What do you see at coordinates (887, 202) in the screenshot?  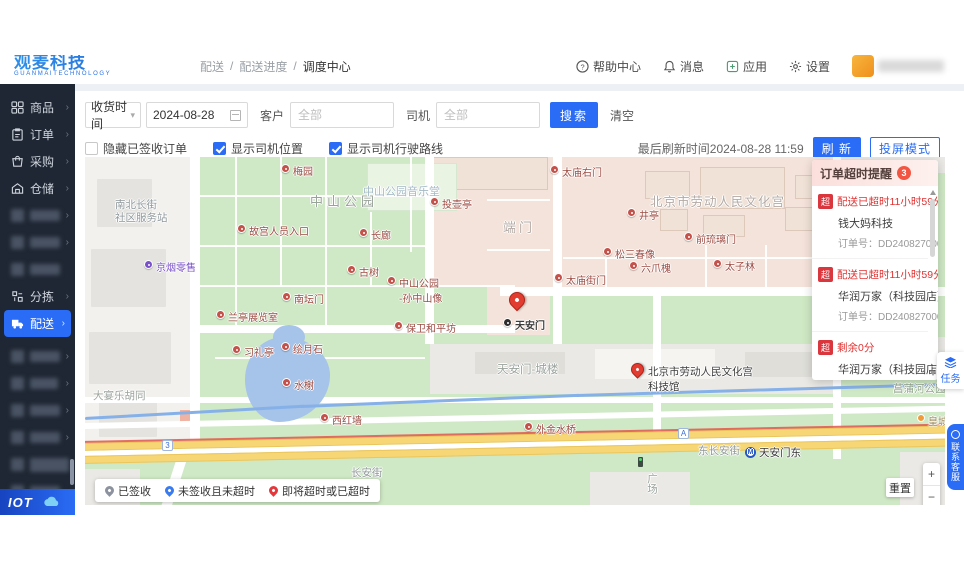 I see `overdue-status: 配送已超时11小时59分` at bounding box center [887, 202].